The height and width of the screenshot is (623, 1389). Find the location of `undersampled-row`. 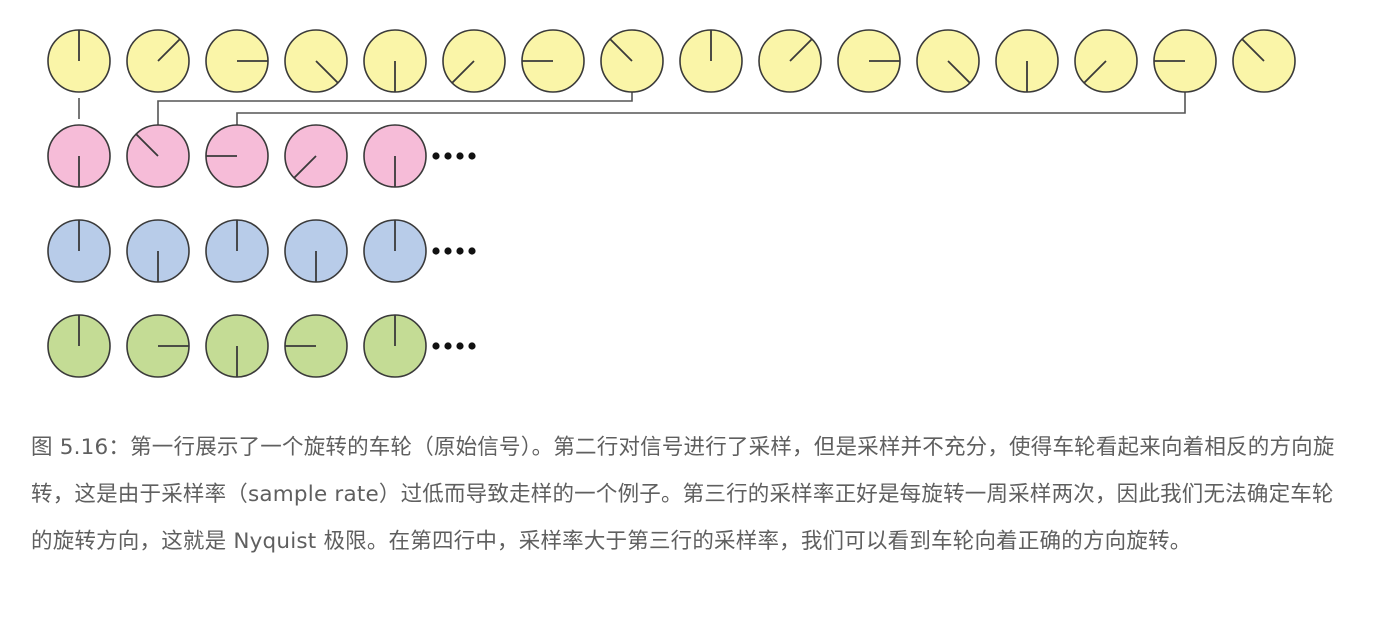

undersampled-row is located at coordinates (261, 156).